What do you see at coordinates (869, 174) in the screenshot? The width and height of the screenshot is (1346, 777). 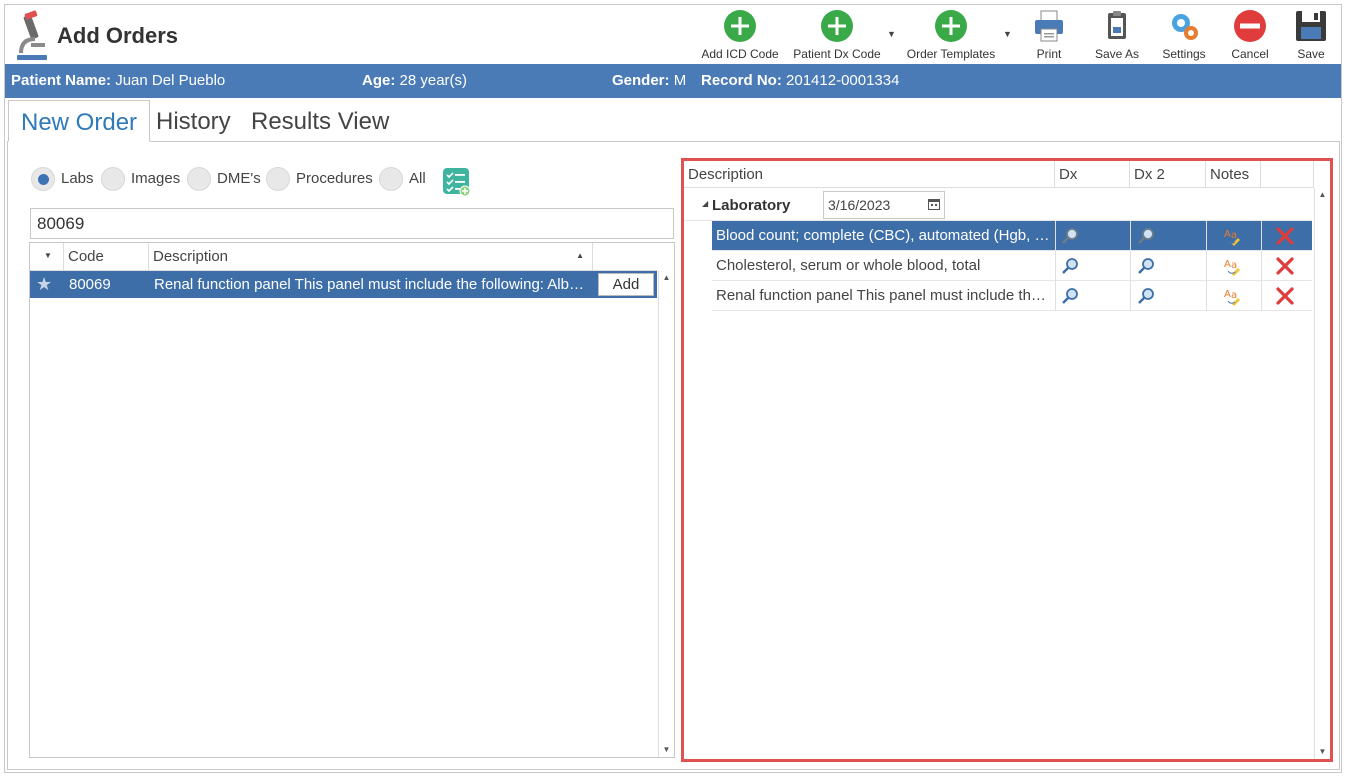 I see `column-header-description: Description` at bounding box center [869, 174].